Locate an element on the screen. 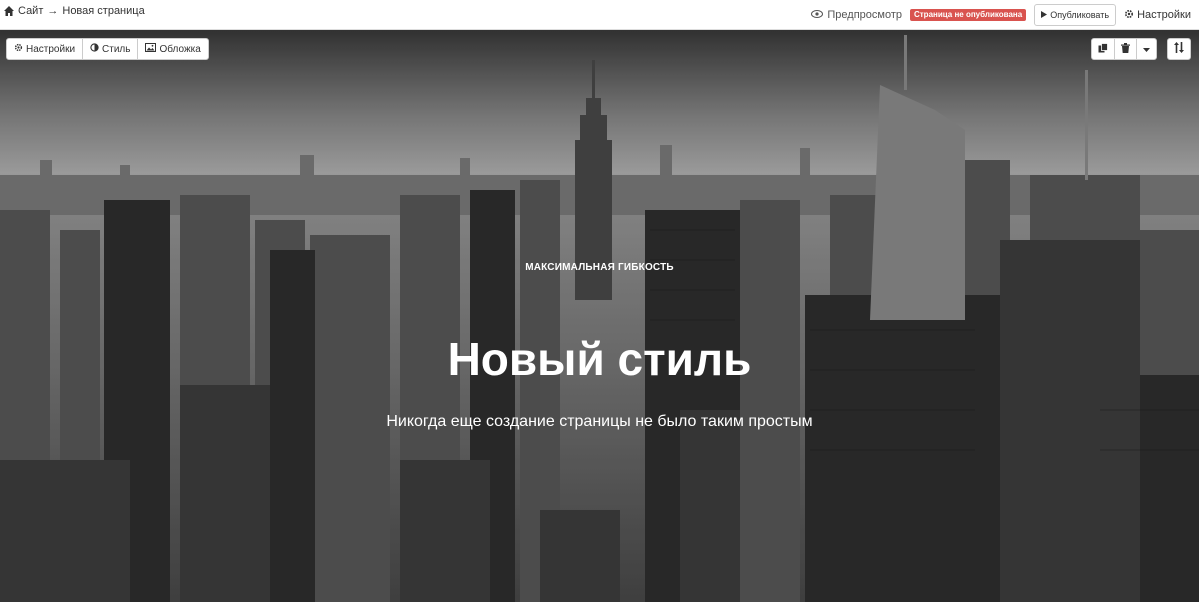 Image resolution: width=1199 pixels, height=602 pixels. settings-label: Настройки is located at coordinates (1164, 15).